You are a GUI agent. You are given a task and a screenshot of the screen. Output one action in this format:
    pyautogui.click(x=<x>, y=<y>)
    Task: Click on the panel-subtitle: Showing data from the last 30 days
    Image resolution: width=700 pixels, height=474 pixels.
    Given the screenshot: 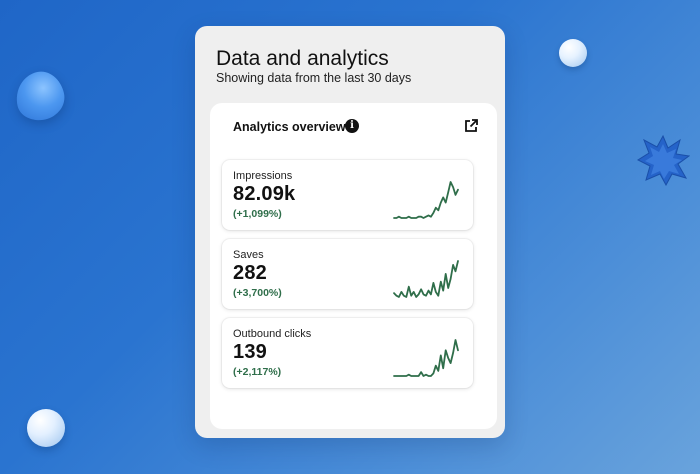 What is the action you would take?
    pyautogui.click(x=314, y=78)
    